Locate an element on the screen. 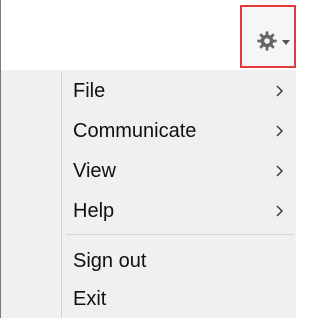  menu-item-label: Exit is located at coordinates (90, 299).